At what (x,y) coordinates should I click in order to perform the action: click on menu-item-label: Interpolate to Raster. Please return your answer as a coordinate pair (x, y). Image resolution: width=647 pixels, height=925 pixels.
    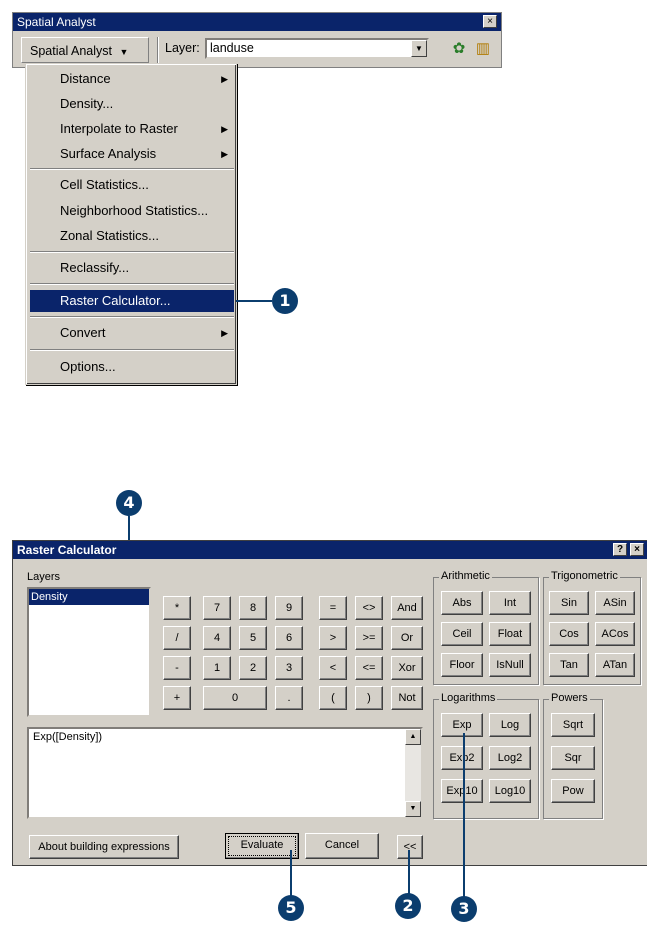
    Looking at the image, I should click on (119, 128).